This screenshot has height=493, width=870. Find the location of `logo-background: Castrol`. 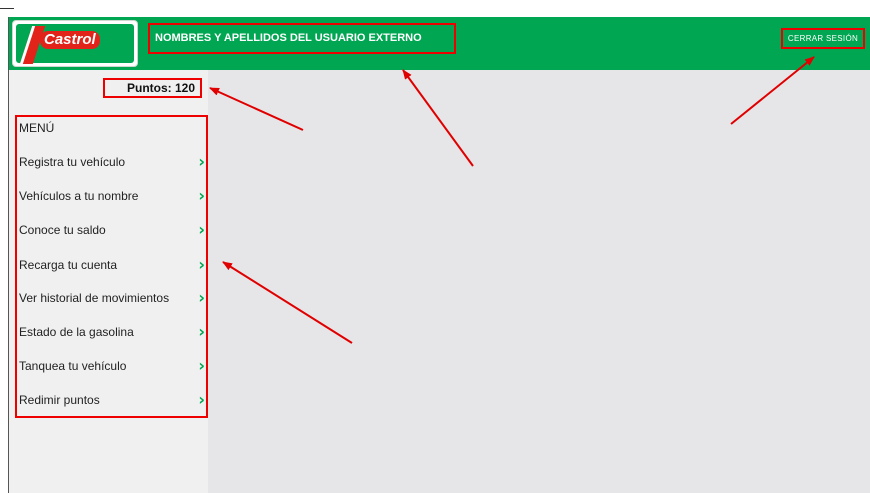

logo-background: Castrol is located at coordinates (75, 44).